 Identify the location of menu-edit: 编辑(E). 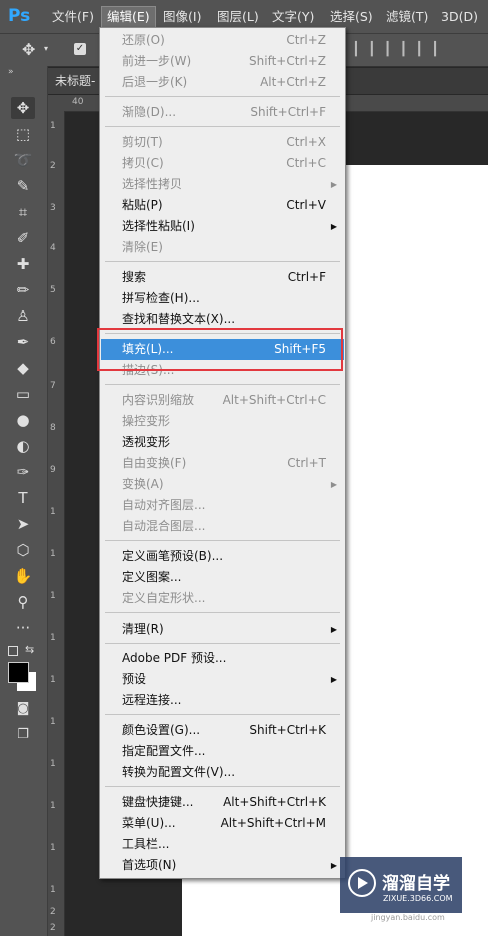
(128, 17).